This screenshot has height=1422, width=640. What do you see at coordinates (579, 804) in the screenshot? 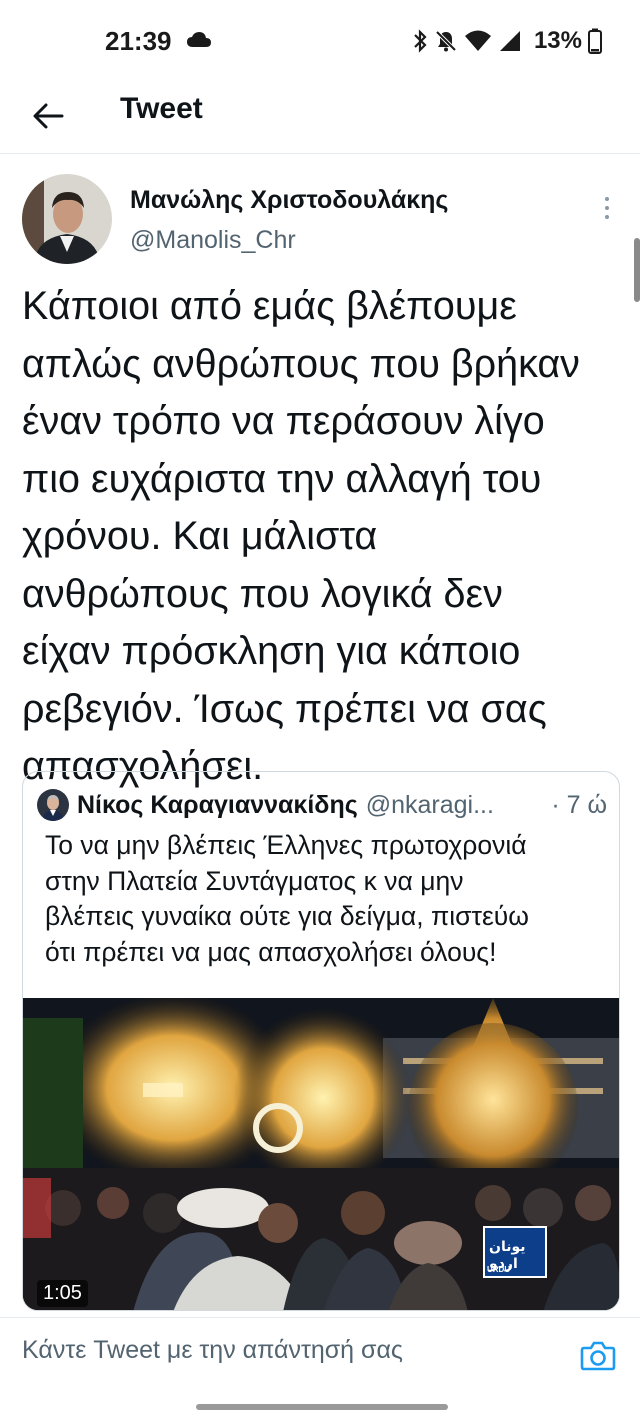
I see `quoted-tweet-time: · 7 ώ` at bounding box center [579, 804].